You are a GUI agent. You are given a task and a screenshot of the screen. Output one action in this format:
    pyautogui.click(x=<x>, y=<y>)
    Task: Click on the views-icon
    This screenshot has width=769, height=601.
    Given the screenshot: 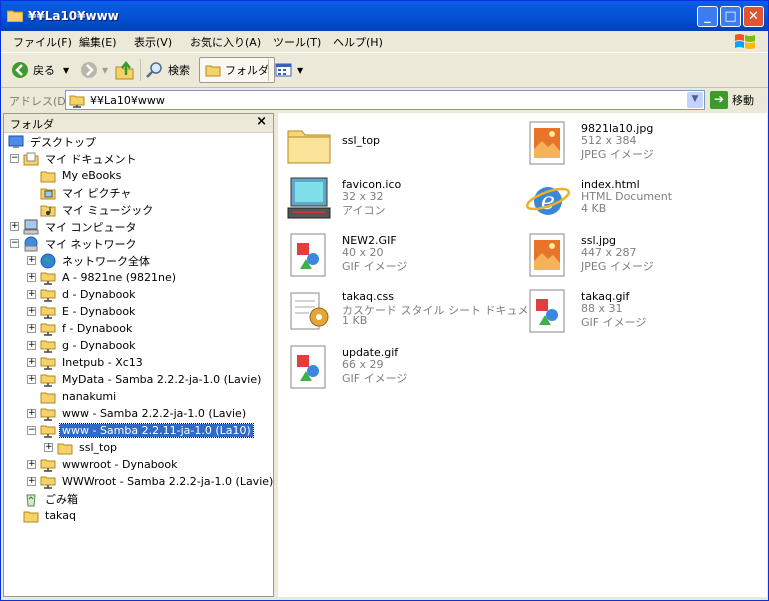 What is the action you would take?
    pyautogui.click(x=283, y=70)
    